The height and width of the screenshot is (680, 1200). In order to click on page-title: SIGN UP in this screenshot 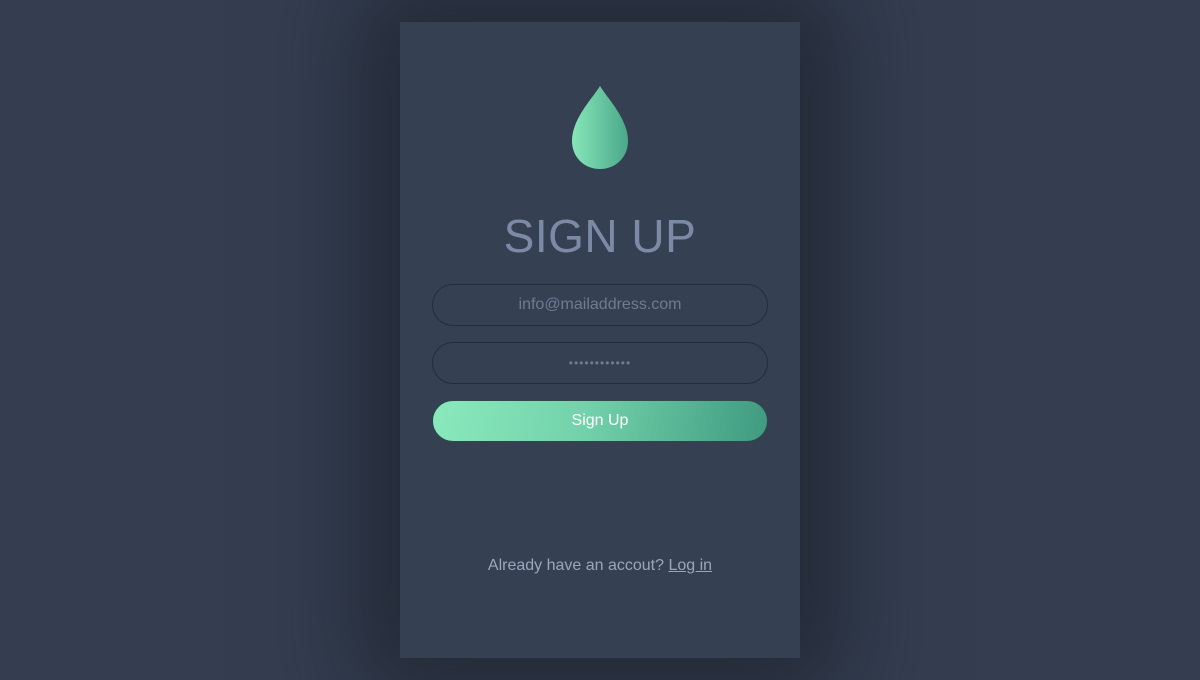, I will do `click(600, 236)`.